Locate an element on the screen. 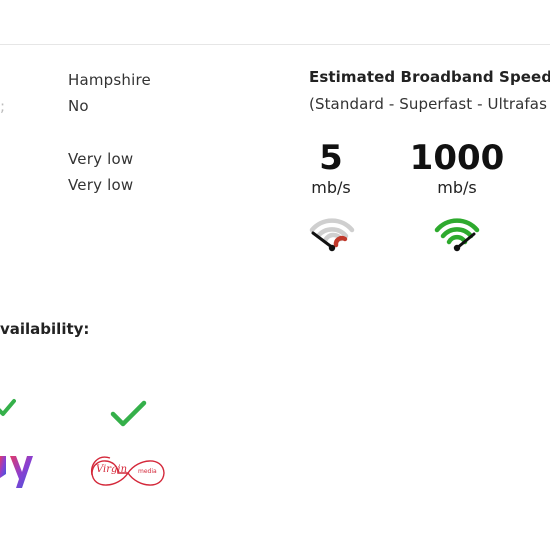 Image resolution: width=550 pixels, height=550 pixels. broadband-speeds-title: Estimated Broadband Speeds is located at coordinates (429, 77).